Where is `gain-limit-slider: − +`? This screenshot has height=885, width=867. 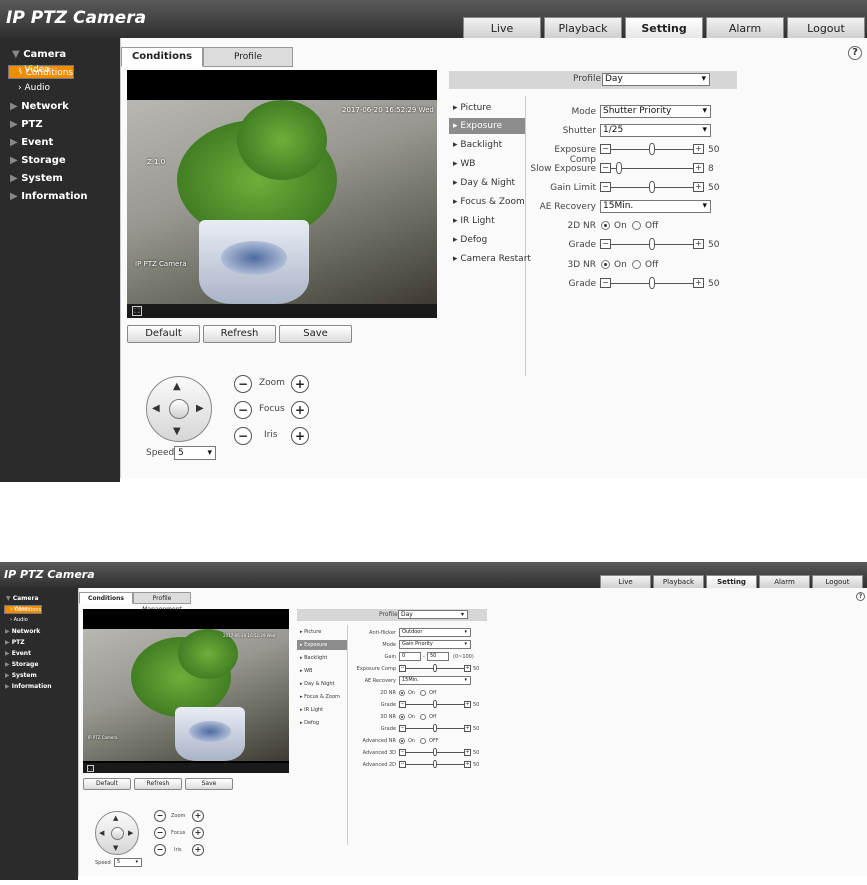
gain-limit-slider: − + is located at coordinates (657, 187).